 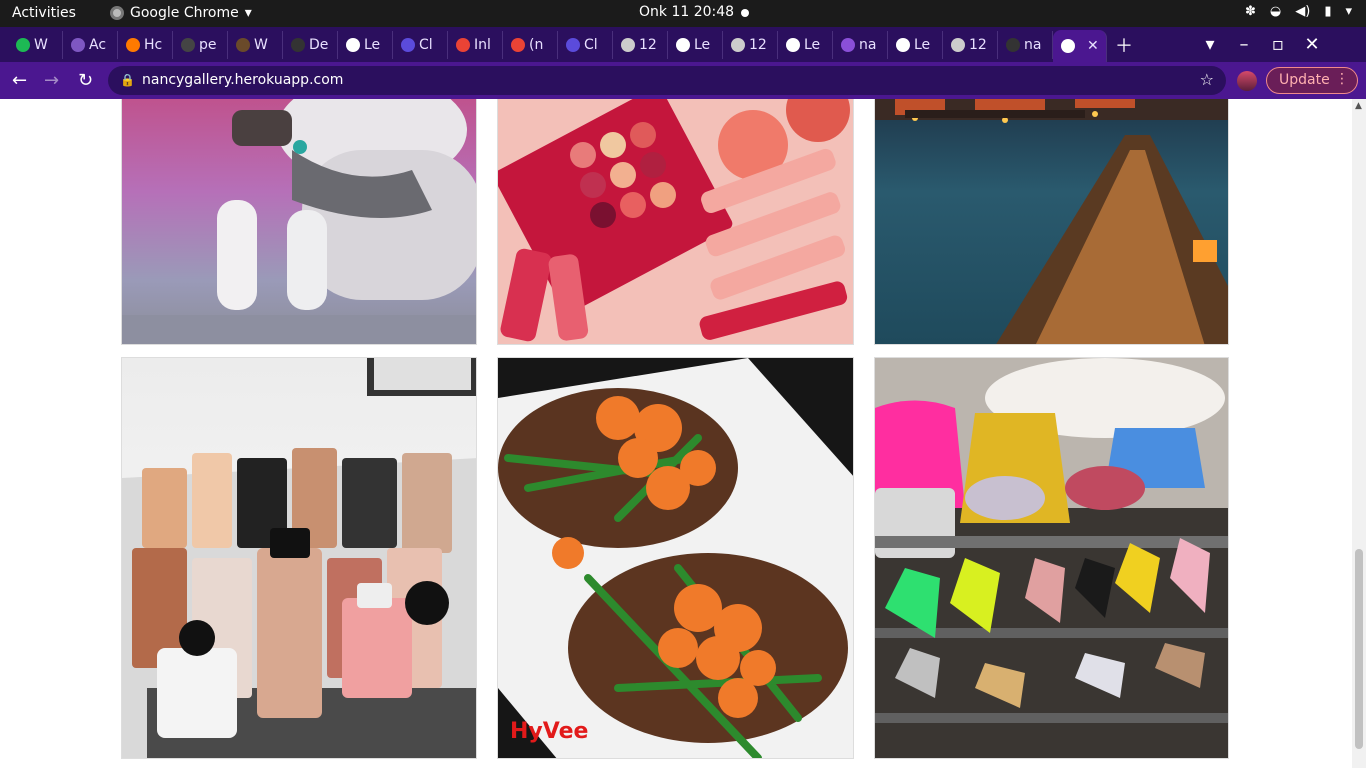 What do you see at coordinates (536, 44) in the screenshot?
I see `tab-title: (n` at bounding box center [536, 44].